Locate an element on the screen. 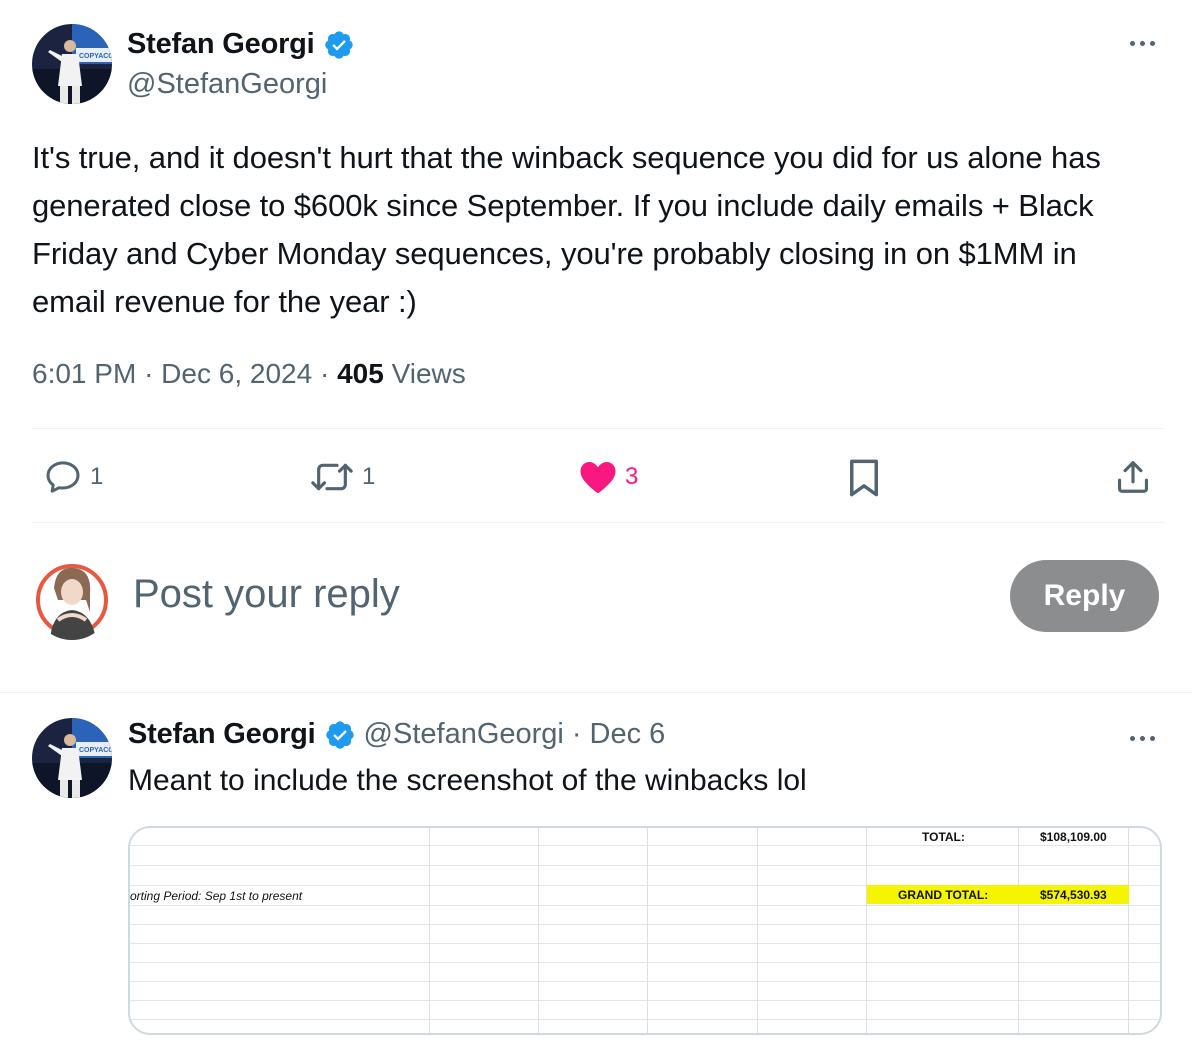 Image resolution: width=1192 pixels, height=1042 pixels. grand-total-label: GRAND TOTAL: is located at coordinates (943, 895).